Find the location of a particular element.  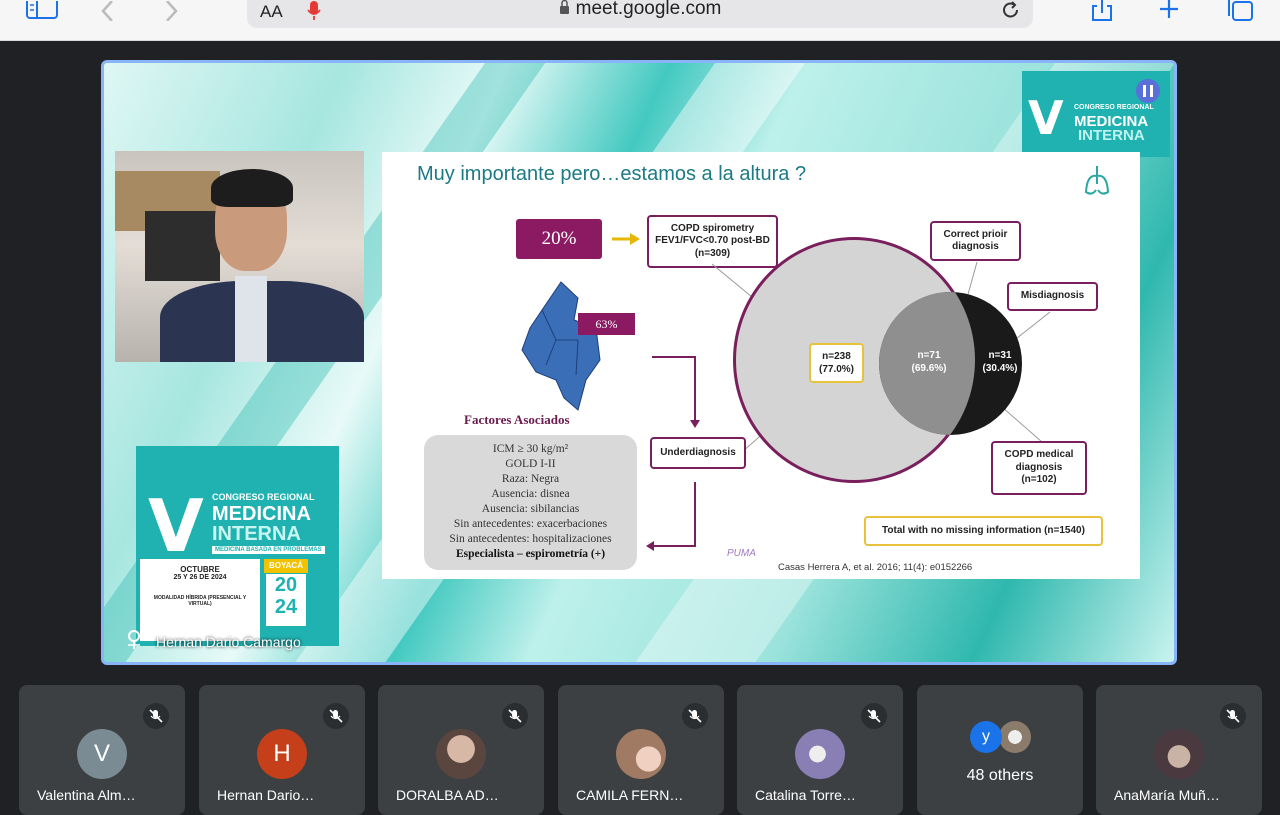

avatar: y is located at coordinates (986, 737).